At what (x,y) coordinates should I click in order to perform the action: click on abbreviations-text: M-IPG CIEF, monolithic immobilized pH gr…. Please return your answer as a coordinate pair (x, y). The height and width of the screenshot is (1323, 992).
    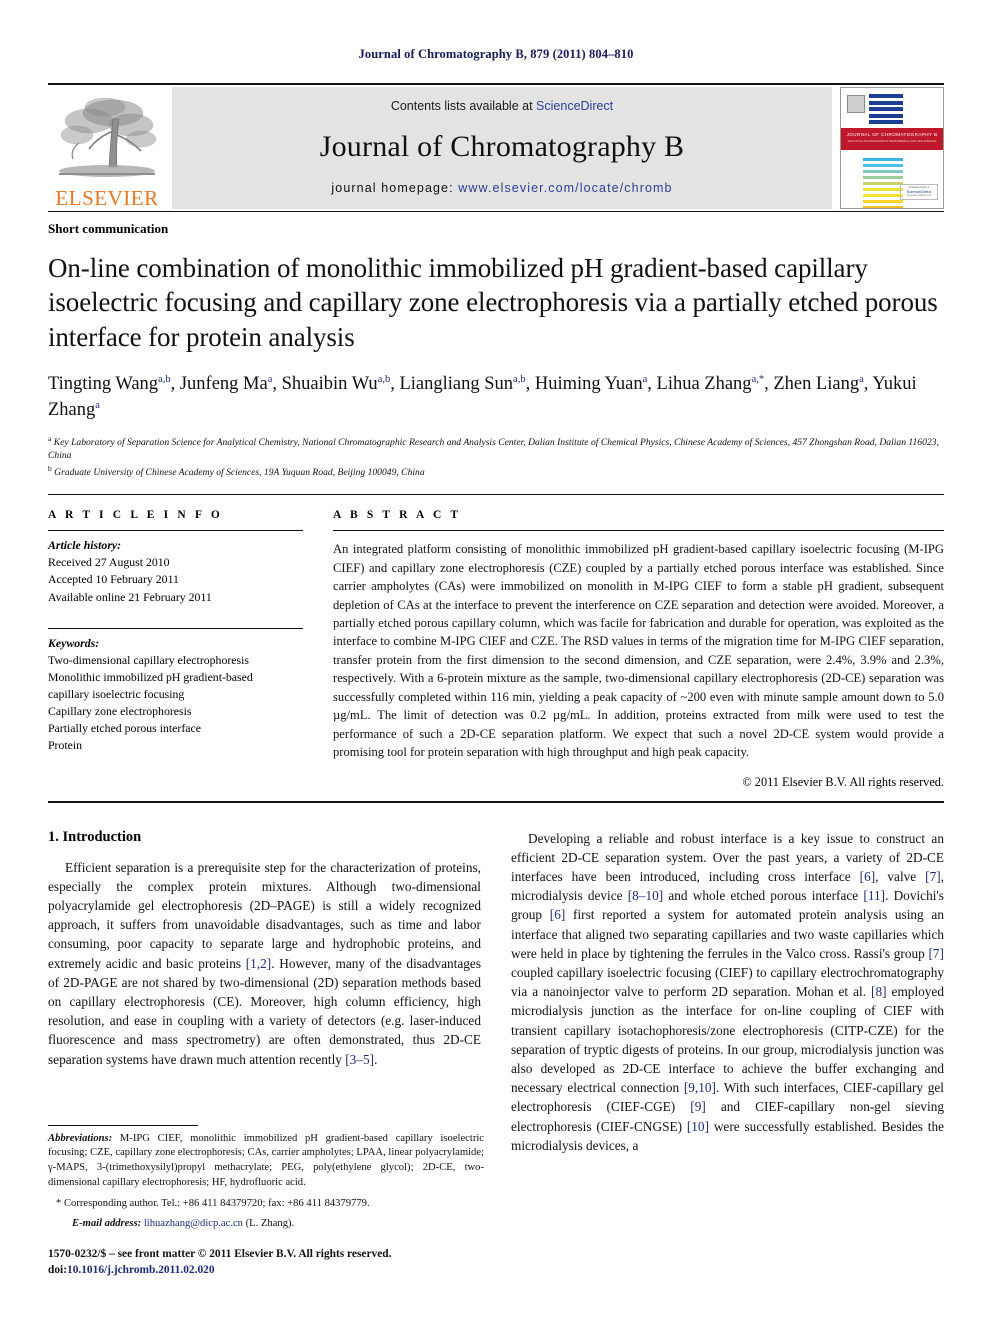
    Looking at the image, I should click on (266, 1160).